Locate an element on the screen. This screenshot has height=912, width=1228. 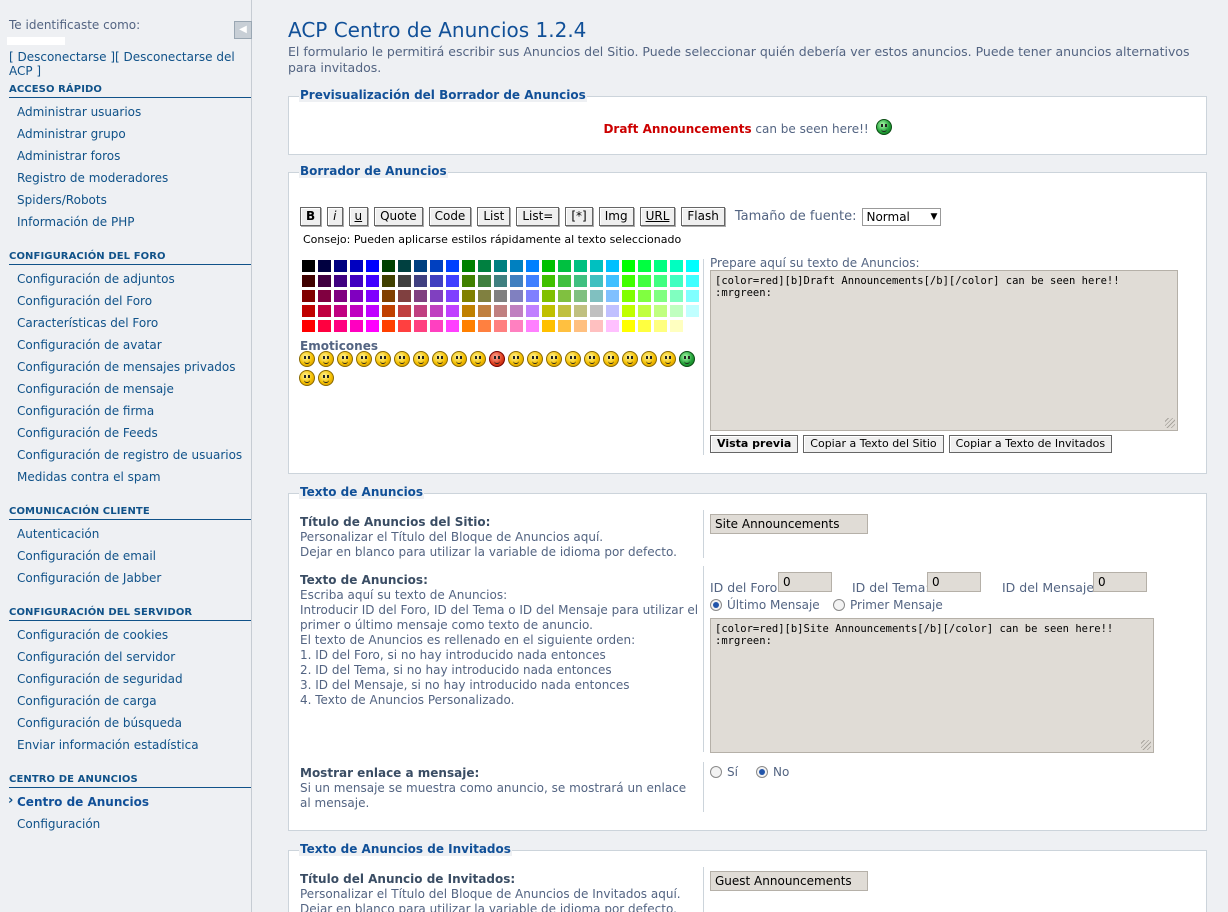
forum-id-input: 0 is located at coordinates (805, 582).